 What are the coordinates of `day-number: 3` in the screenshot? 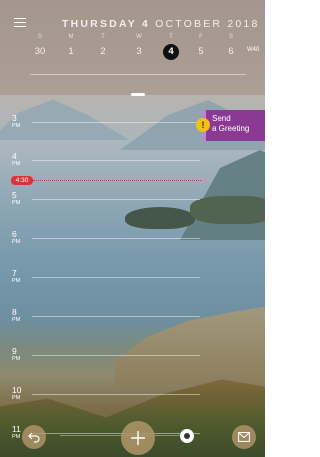 It's located at (139, 51).